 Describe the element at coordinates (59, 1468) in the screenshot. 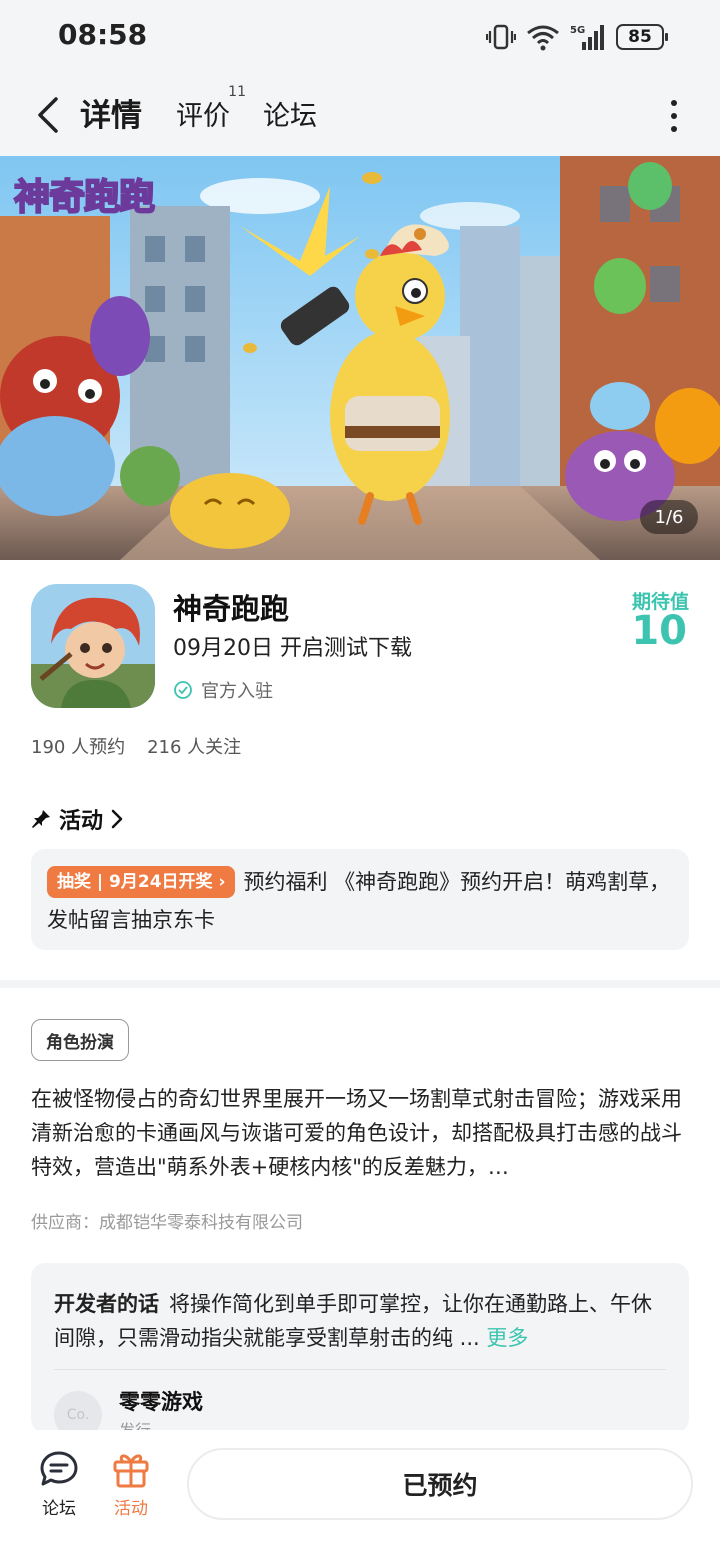

I see `forum-chat-icon` at that location.